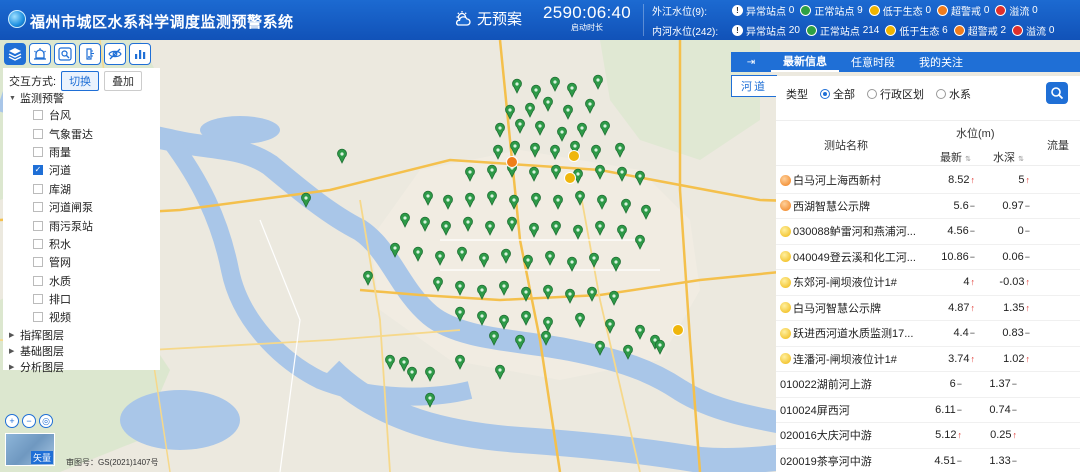 The image size is (1080, 472). Describe the element at coordinates (40, 54) in the screenshot. I see `alarm-button` at that location.